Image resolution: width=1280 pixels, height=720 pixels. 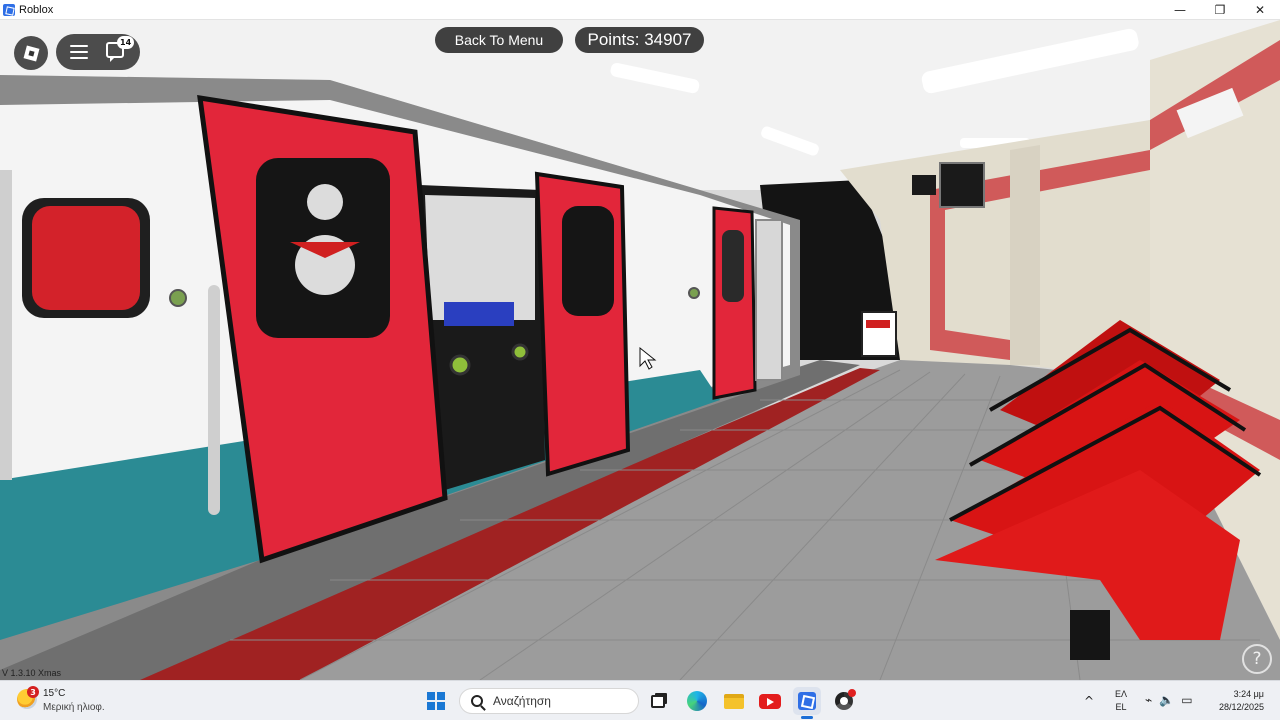 I want to click on windows-start-icon, so click(x=436, y=701).